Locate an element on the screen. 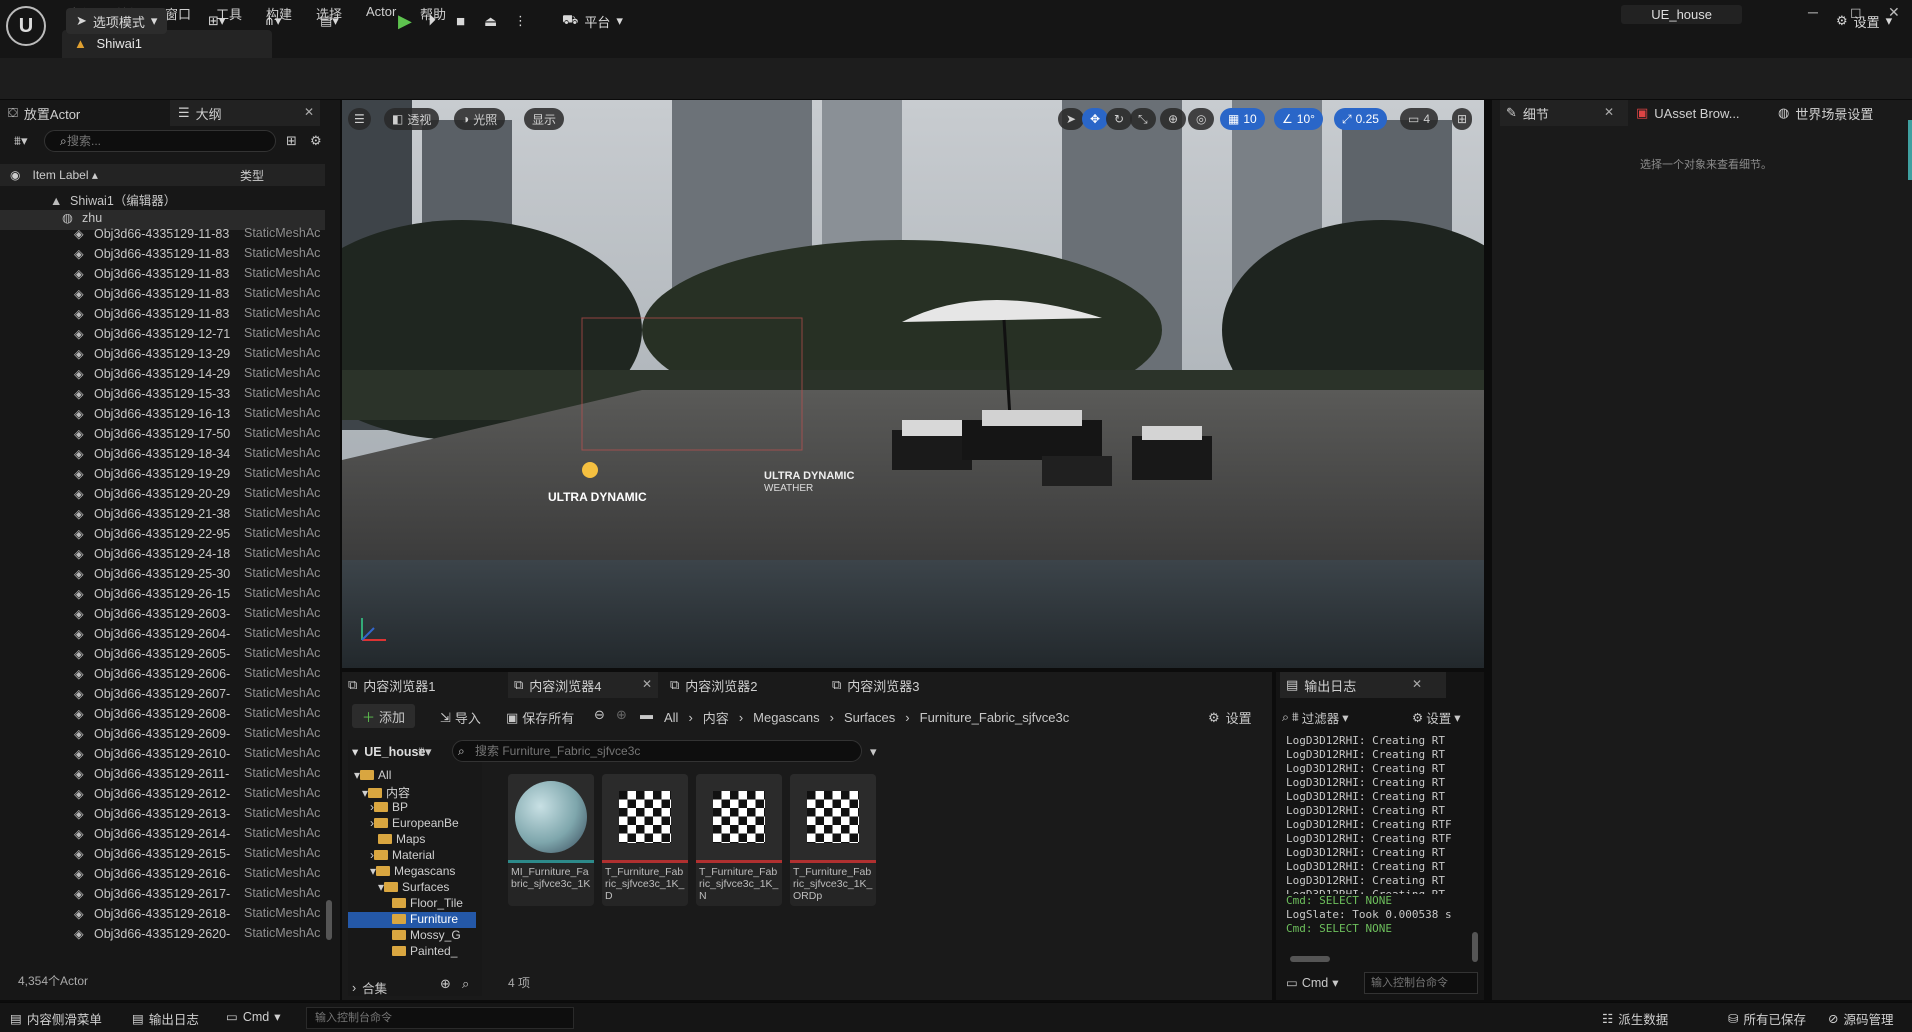 Image resolution: width=1912 pixels, height=1032 pixels. breadcrumb-item: All is located at coordinates (671, 717).